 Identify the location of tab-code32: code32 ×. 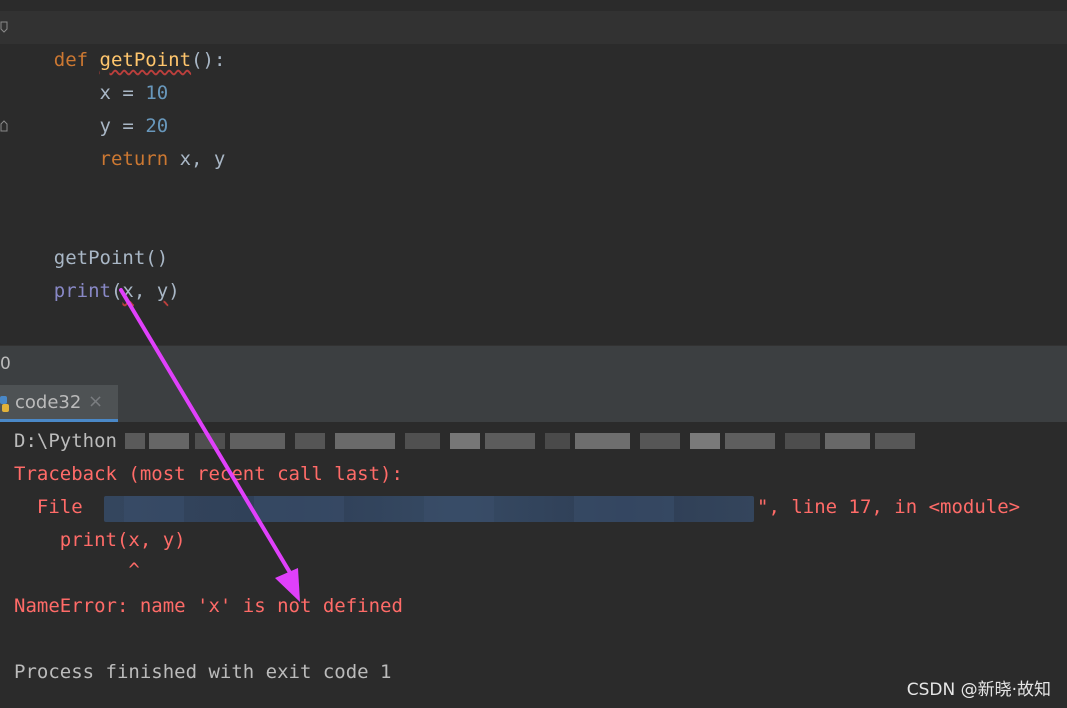
(59, 403).